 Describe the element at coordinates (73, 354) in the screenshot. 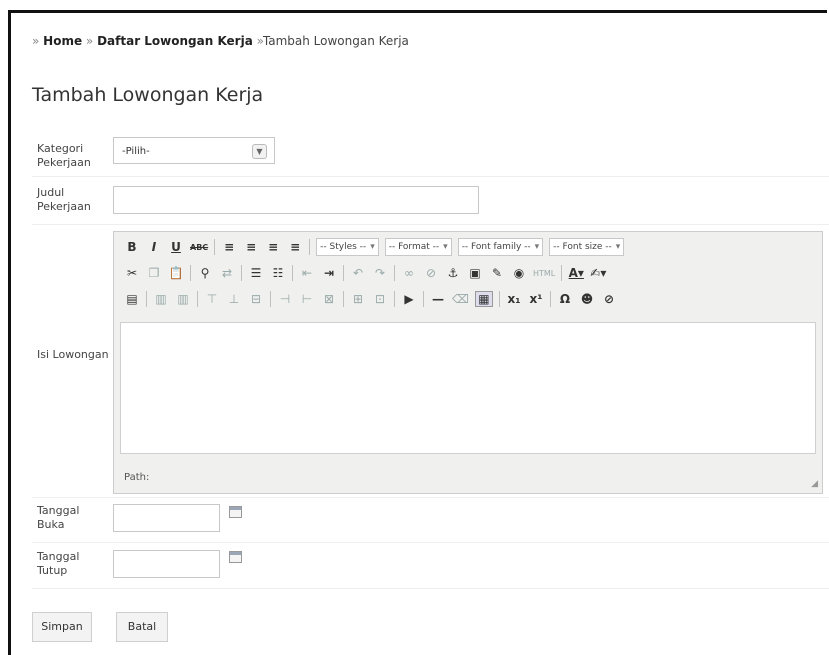

I see `isi-label: Isi Lowongan` at that location.